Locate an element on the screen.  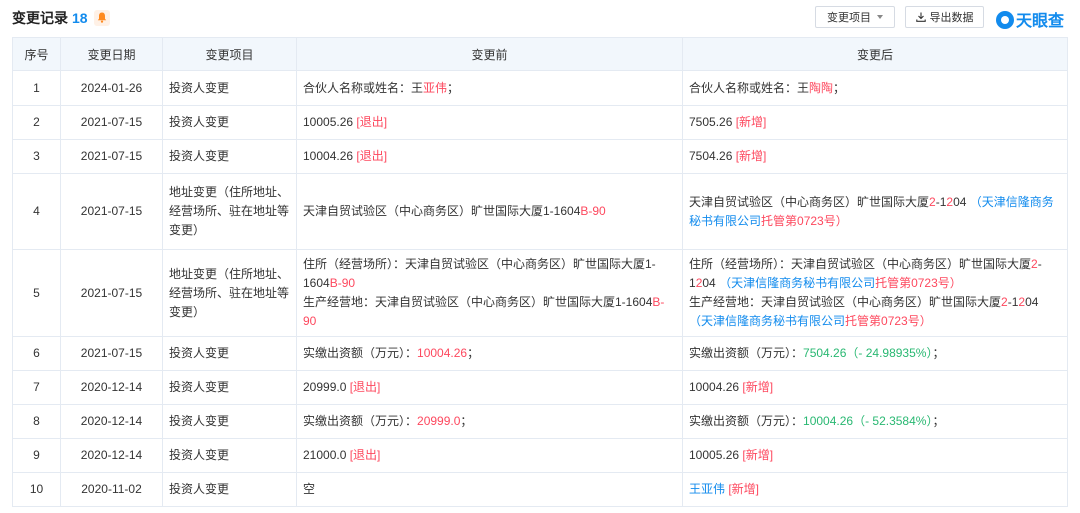
cell-index: 7 is located at coordinates (36, 387).